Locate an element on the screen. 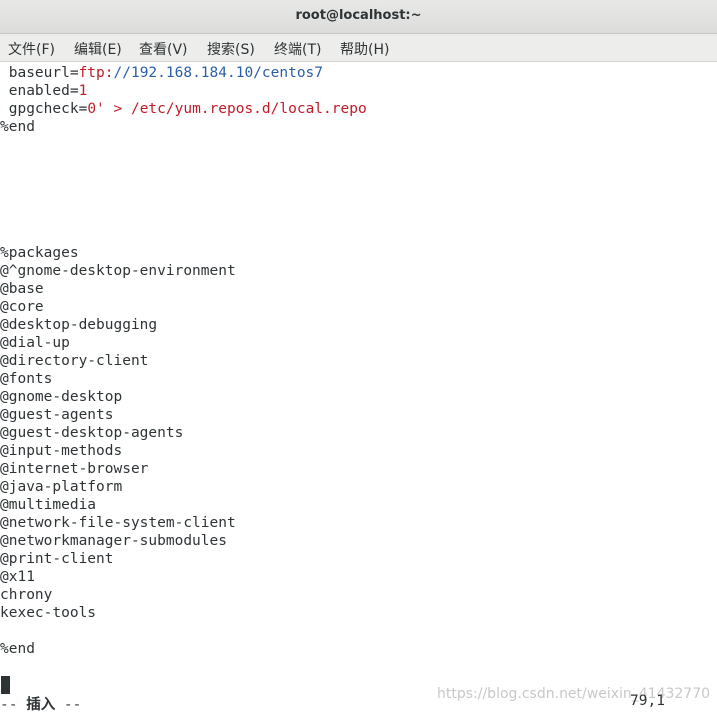 Image resolution: width=717 pixels, height=714 pixels. mode-label: 插入 is located at coordinates (41, 705).